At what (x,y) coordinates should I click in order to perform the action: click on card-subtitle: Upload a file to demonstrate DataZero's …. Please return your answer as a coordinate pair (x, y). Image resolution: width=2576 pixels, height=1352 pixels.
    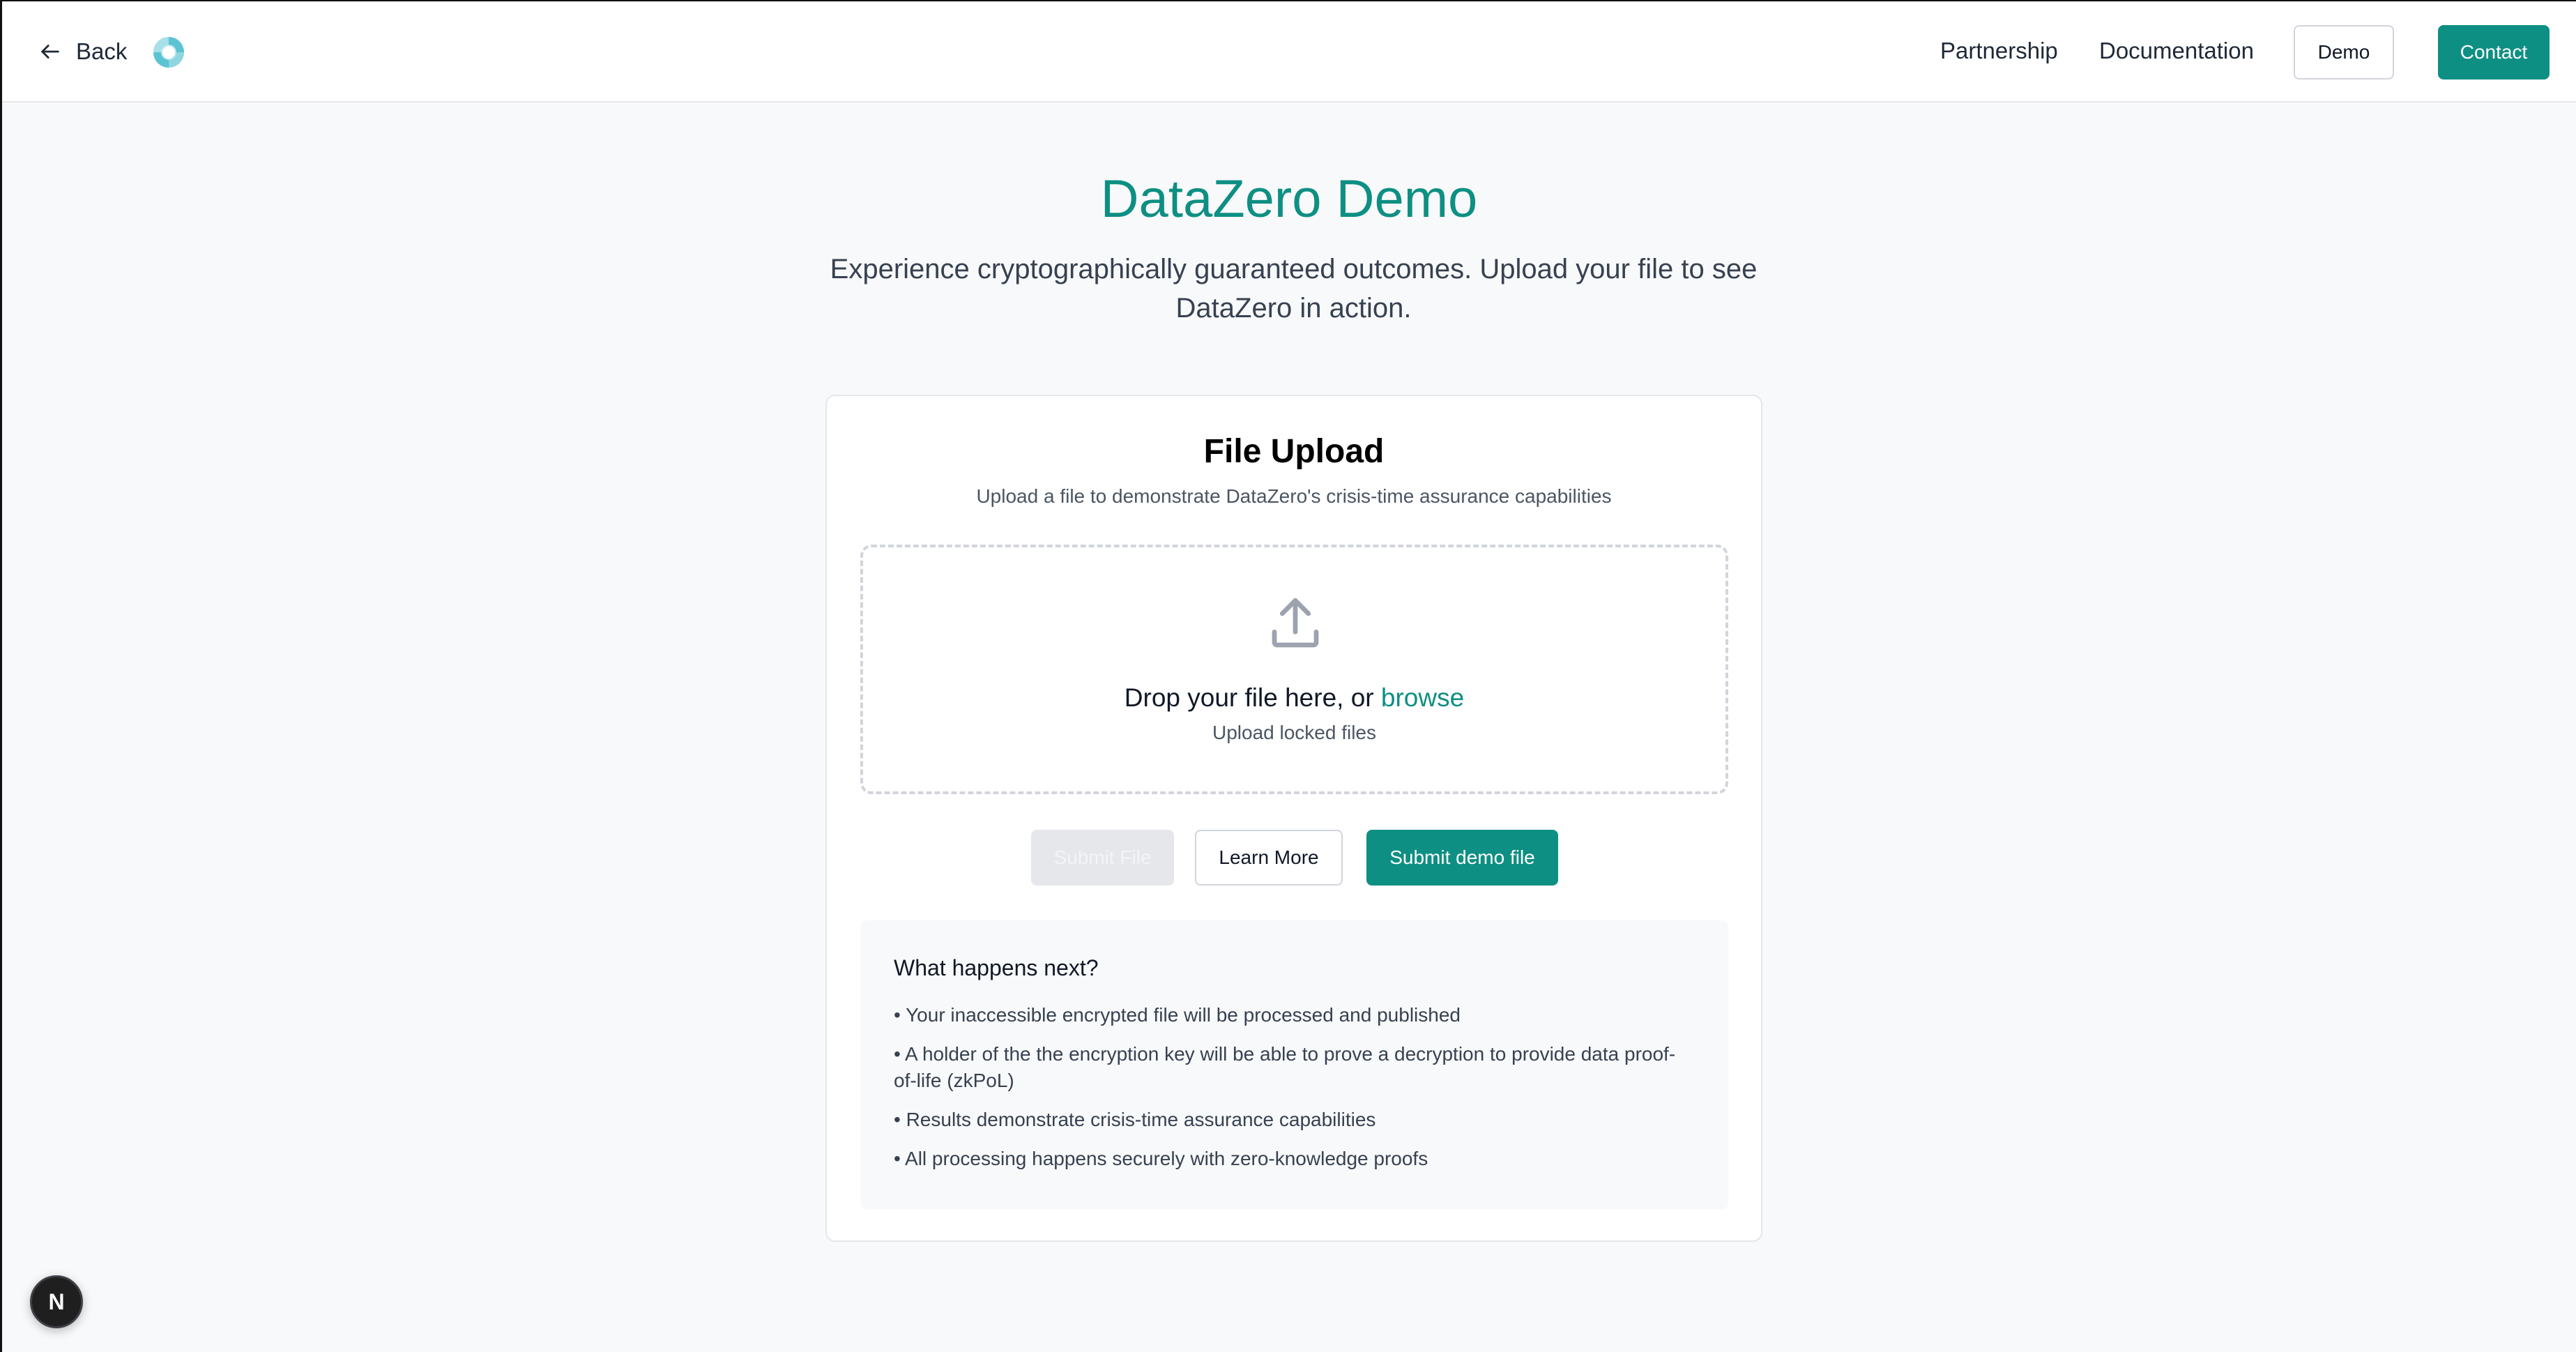
    Looking at the image, I should click on (1294, 496).